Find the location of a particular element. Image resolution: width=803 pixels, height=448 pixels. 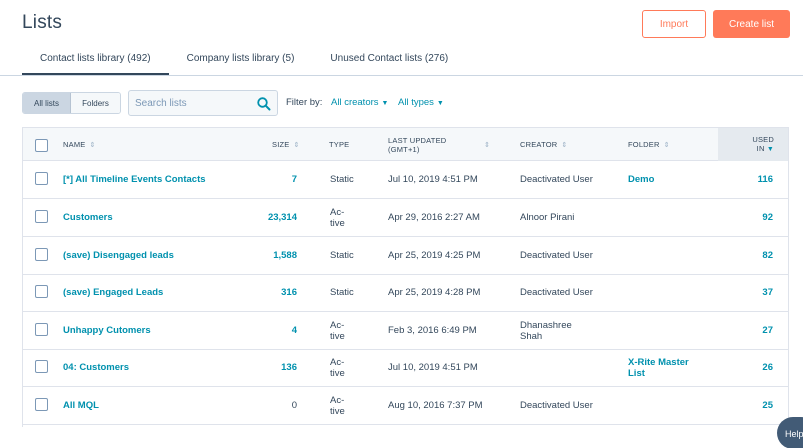

search-icon is located at coordinates (264, 104).